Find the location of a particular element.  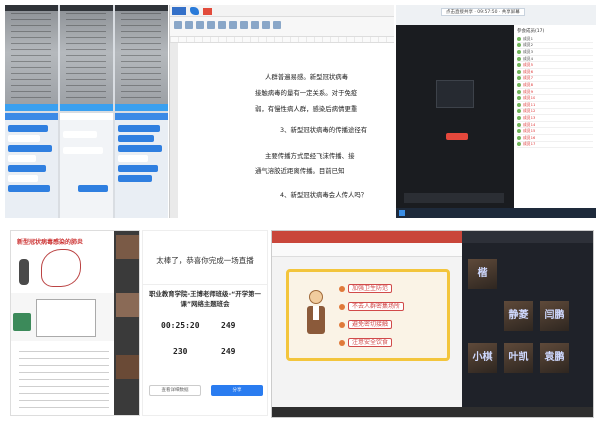

doc-line-7: 4、新型冠状病毒会人传人吗？ is located at coordinates (324, 195).